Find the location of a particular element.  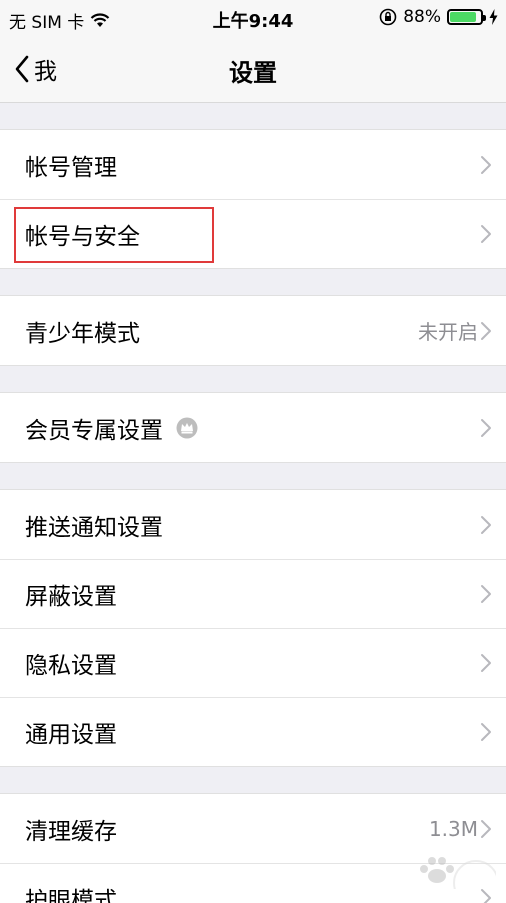

watermark-logo is located at coordinates (458, 873).